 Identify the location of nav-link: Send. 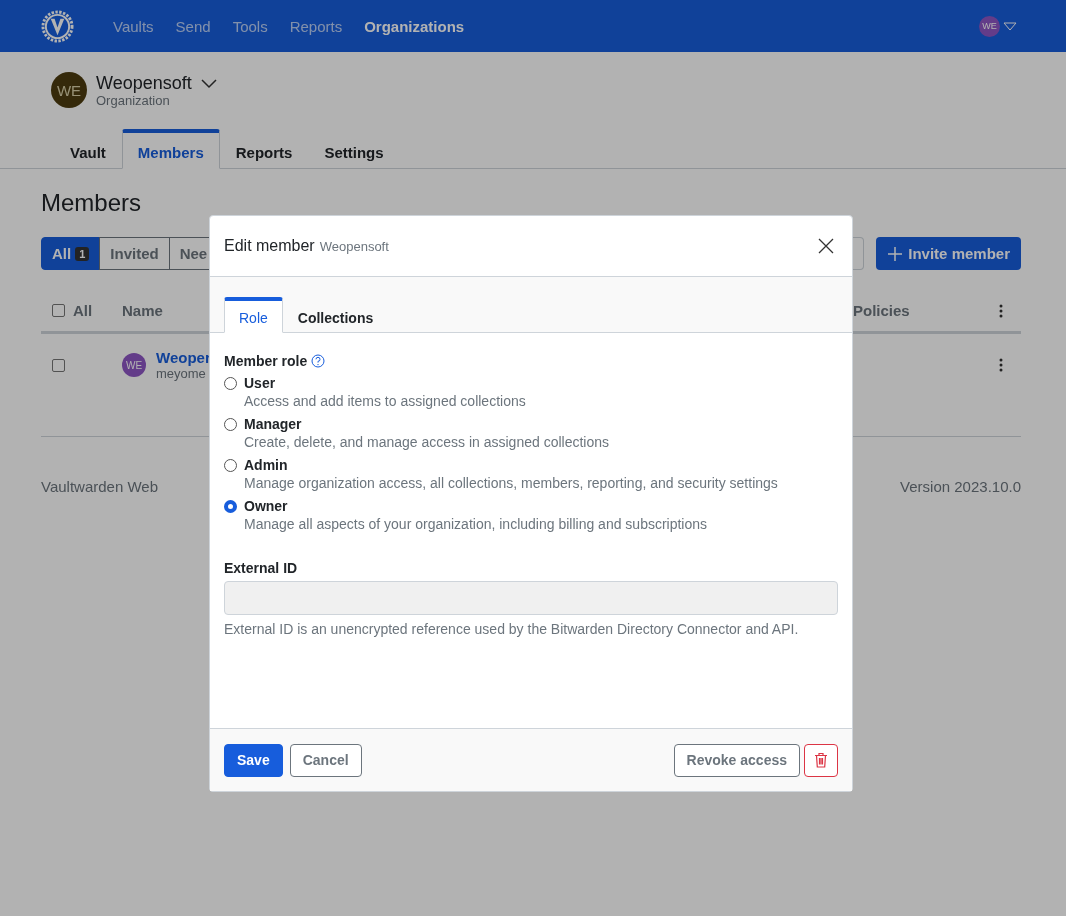
(193, 26).